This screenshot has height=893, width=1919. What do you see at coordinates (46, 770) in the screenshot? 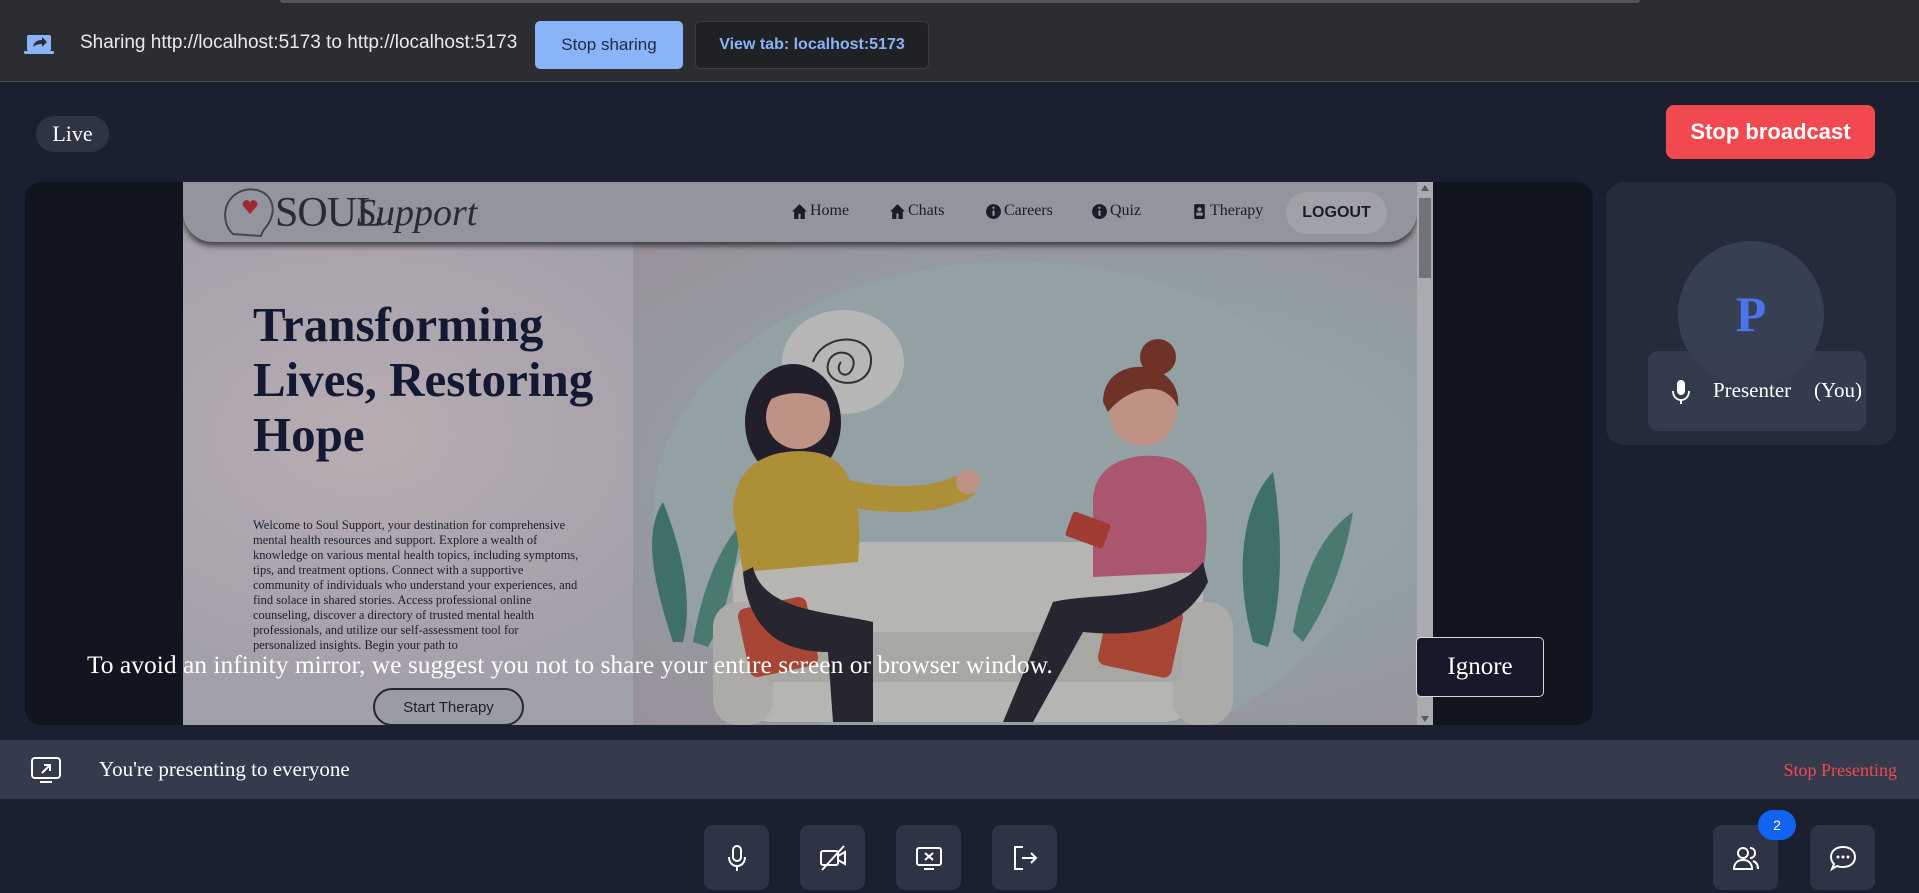
I see `present-screen-icon` at bounding box center [46, 770].